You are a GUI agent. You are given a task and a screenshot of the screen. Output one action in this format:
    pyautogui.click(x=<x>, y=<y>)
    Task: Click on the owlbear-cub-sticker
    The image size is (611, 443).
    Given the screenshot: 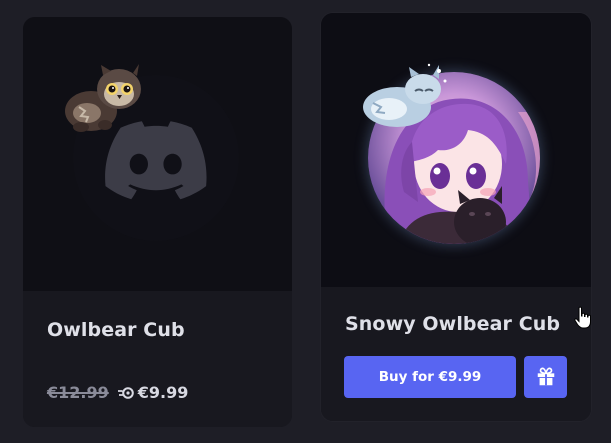 What is the action you would take?
    pyautogui.click(x=103, y=98)
    